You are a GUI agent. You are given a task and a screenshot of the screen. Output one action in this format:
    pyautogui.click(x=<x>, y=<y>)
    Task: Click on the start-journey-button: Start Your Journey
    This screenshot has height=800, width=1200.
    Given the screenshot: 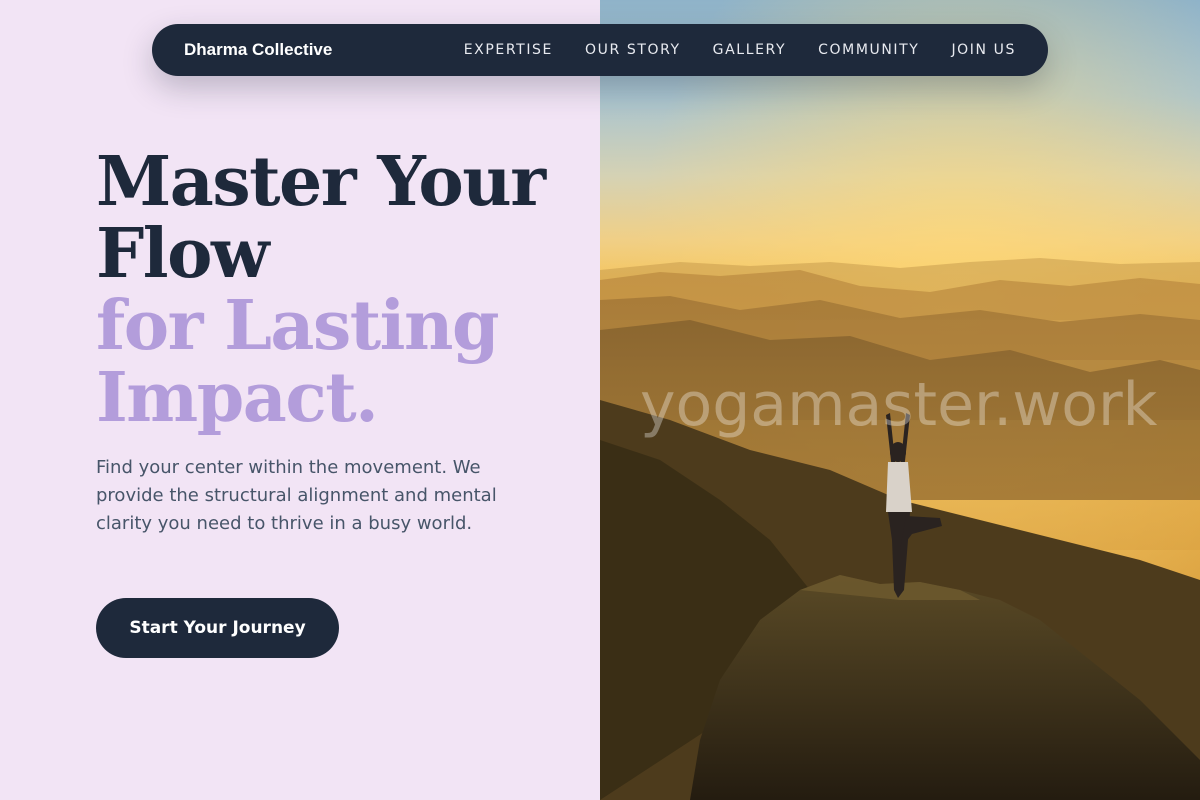 What is the action you would take?
    pyautogui.click(x=217, y=628)
    